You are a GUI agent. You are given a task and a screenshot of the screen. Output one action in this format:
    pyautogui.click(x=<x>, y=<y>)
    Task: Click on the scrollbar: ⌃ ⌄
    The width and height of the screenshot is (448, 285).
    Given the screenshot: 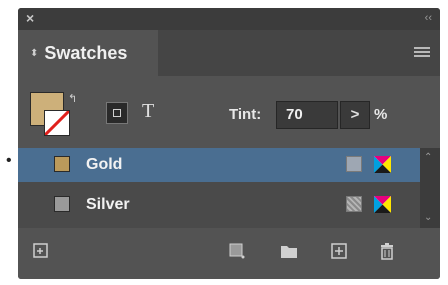 What is the action you would take?
    pyautogui.click(x=430, y=188)
    